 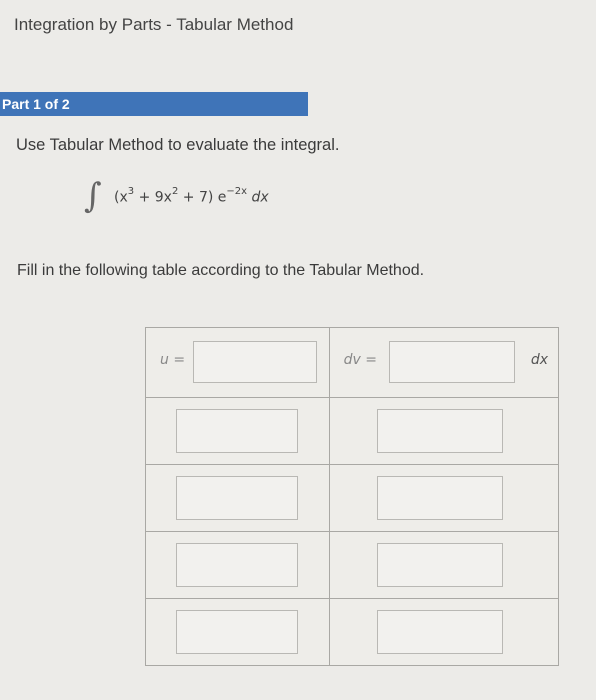 I want to click on part-label: Part 1 of 2, so click(x=36, y=104).